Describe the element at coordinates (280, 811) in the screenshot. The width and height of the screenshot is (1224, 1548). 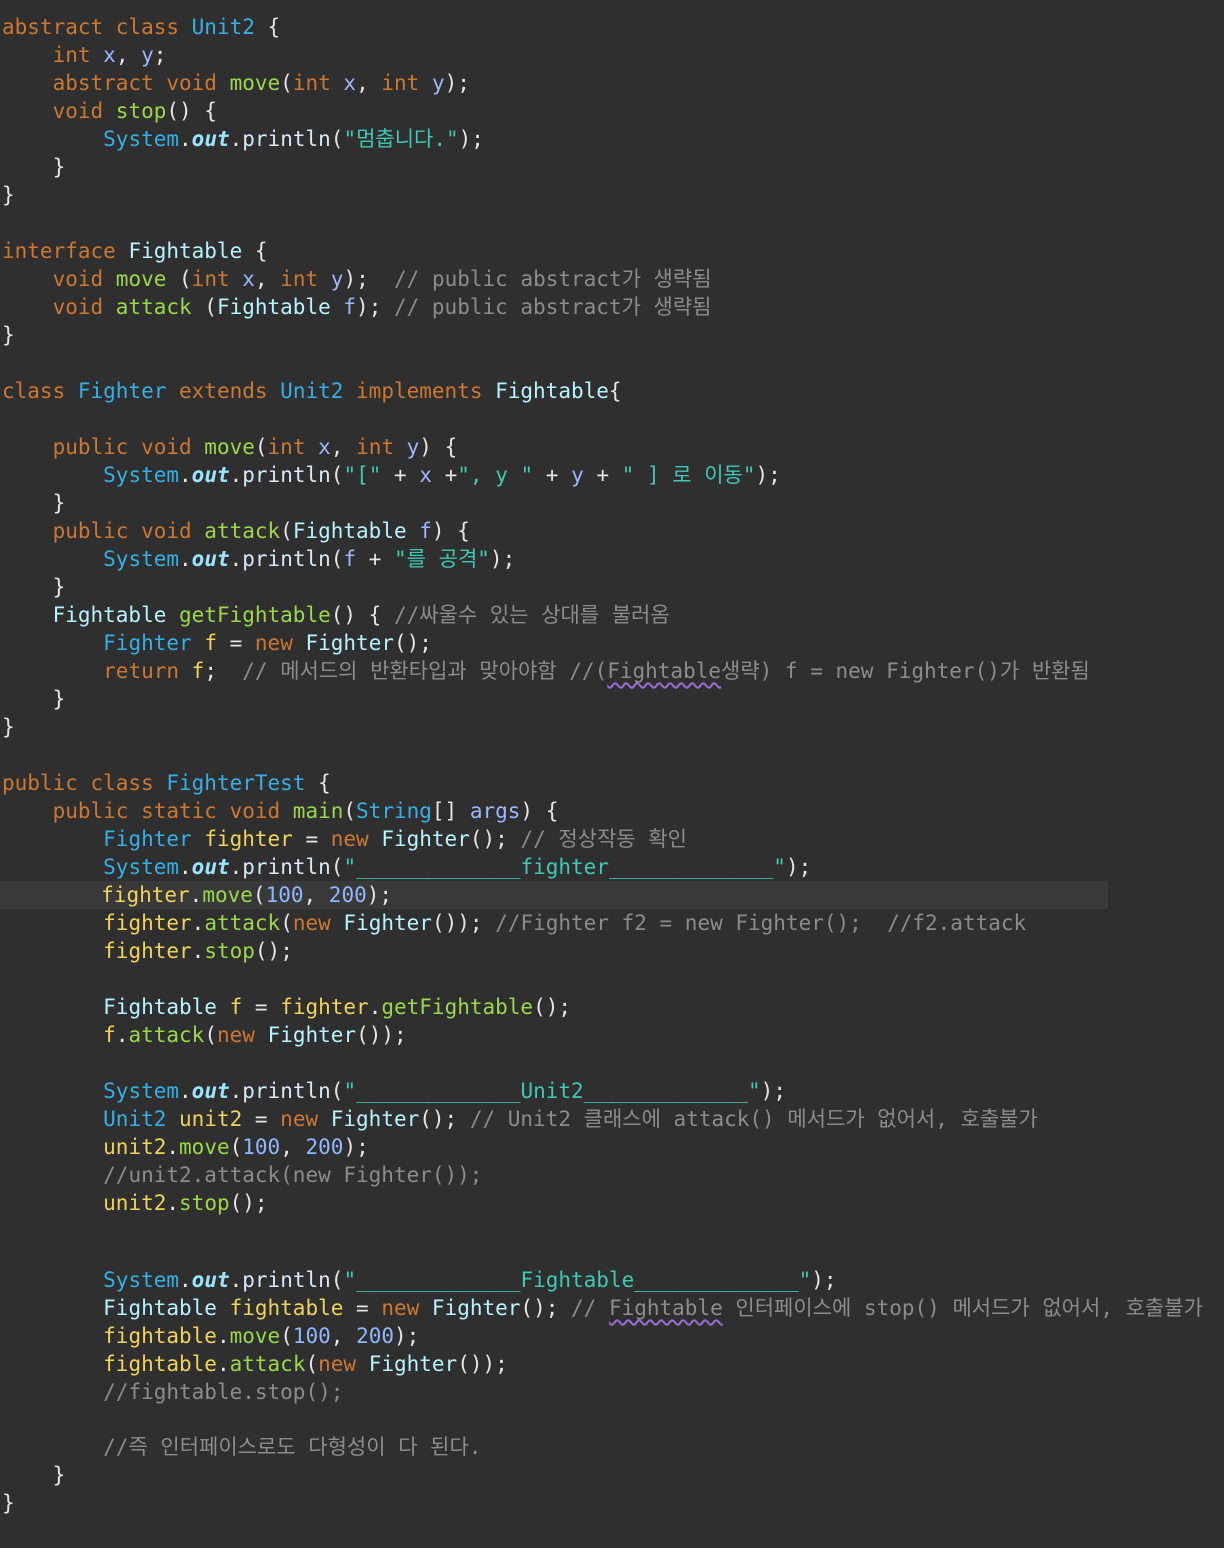
I see `code-line: public static void main(String[] args) {` at that location.